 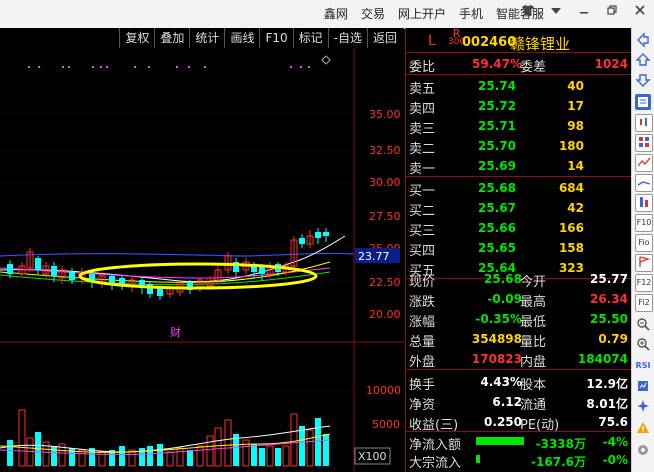 I want to click on weibi-row: 委比 59.47% 委差 1024, so click(x=519, y=64).